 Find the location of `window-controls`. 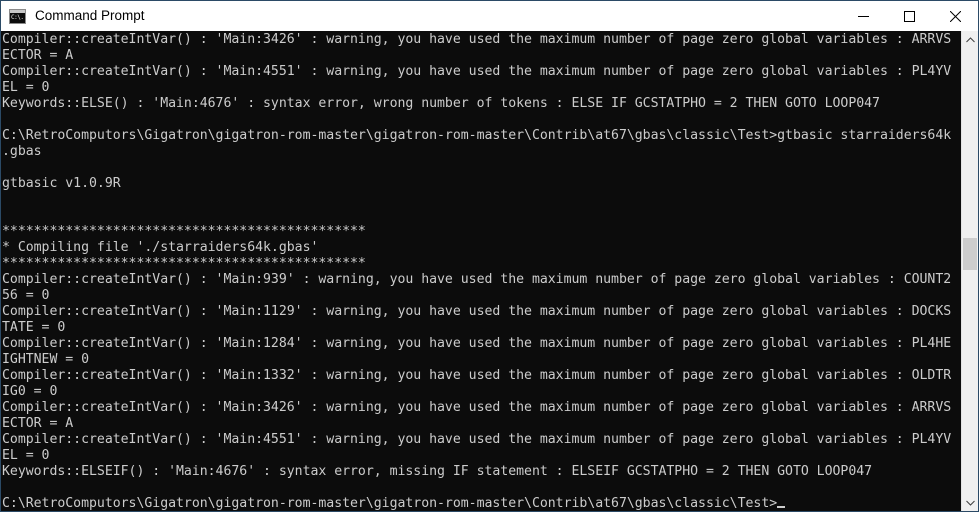

window-controls is located at coordinates (909, 16).